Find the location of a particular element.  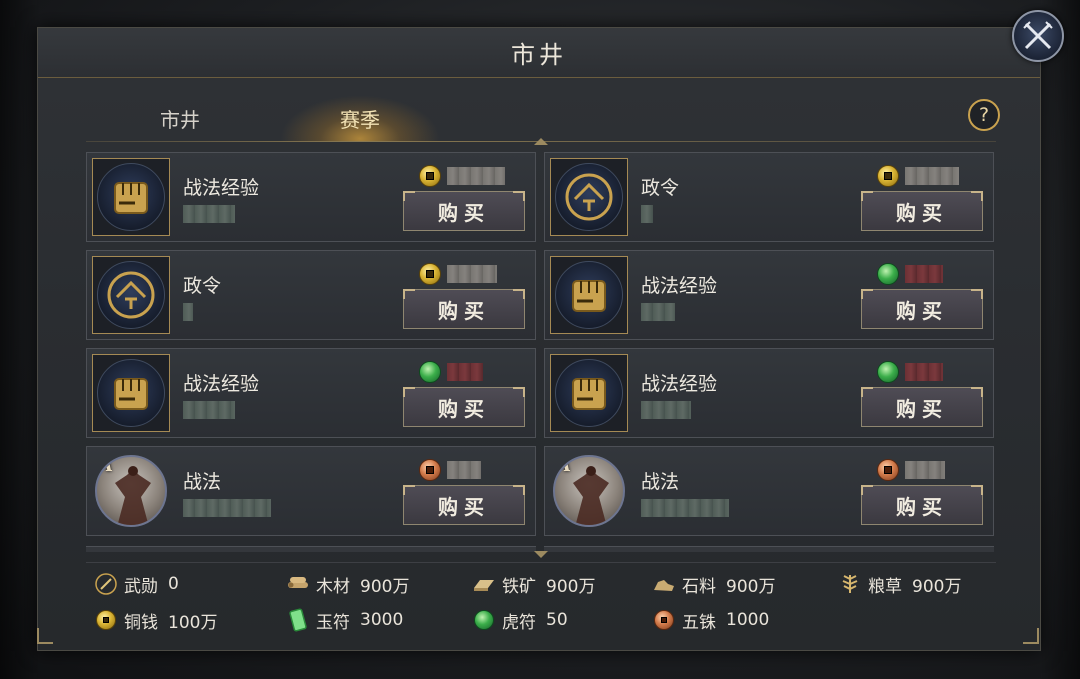

tab-season: 赛季 is located at coordinates (360, 118).